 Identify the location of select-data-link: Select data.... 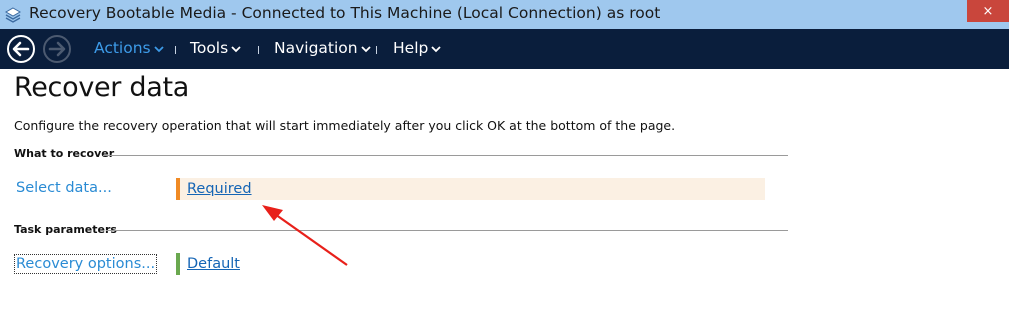
(64, 188).